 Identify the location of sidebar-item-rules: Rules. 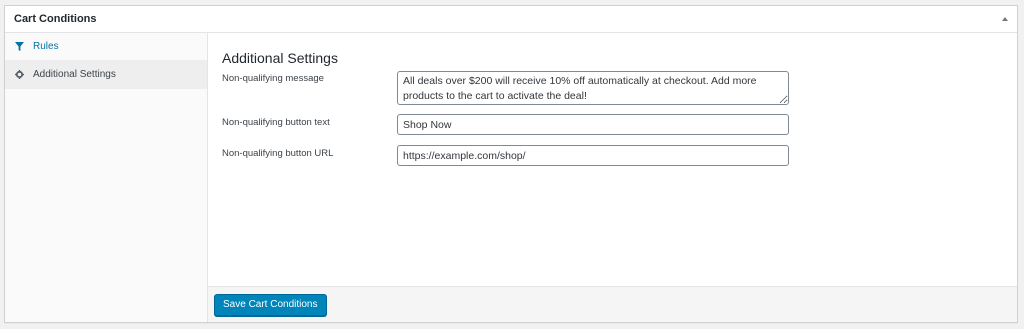
(106, 47).